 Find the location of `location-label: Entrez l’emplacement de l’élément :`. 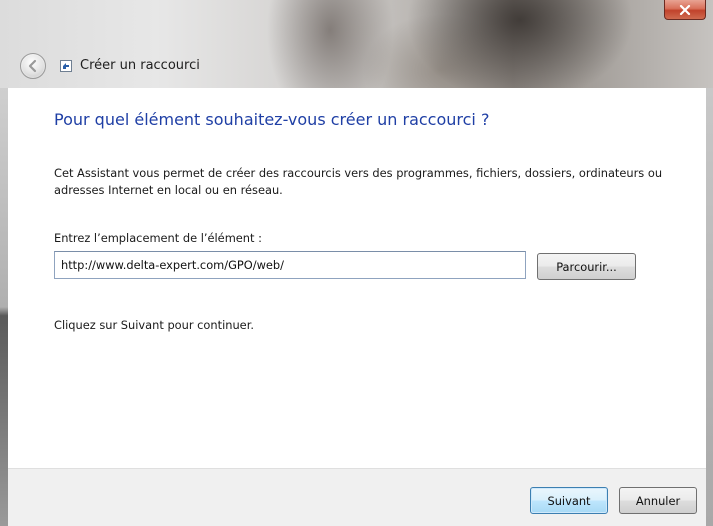

location-label: Entrez l’emplacement de l’élément : is located at coordinates (158, 238).